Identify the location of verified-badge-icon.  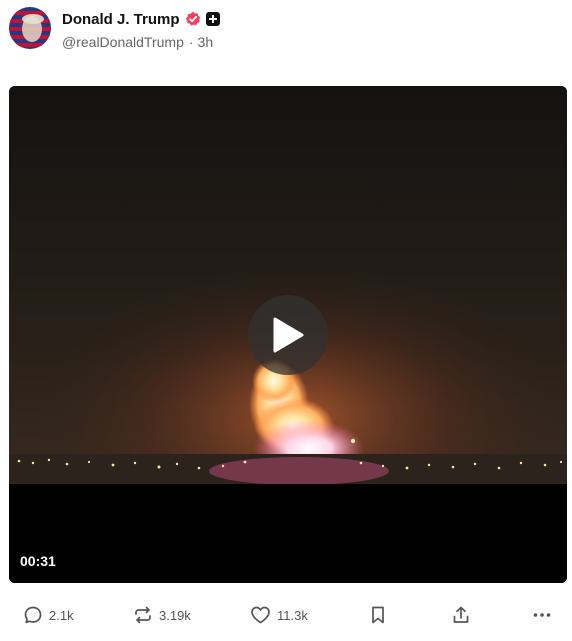
(193, 19).